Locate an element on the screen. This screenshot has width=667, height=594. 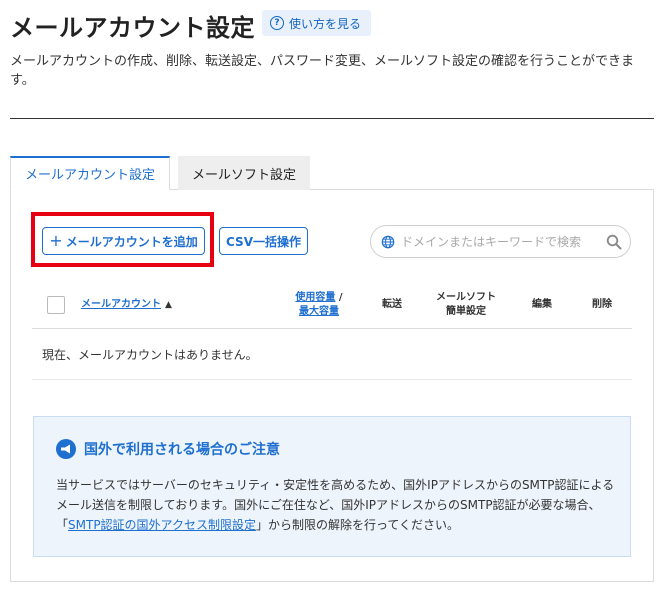
plus-icon: + is located at coordinates (56, 240).